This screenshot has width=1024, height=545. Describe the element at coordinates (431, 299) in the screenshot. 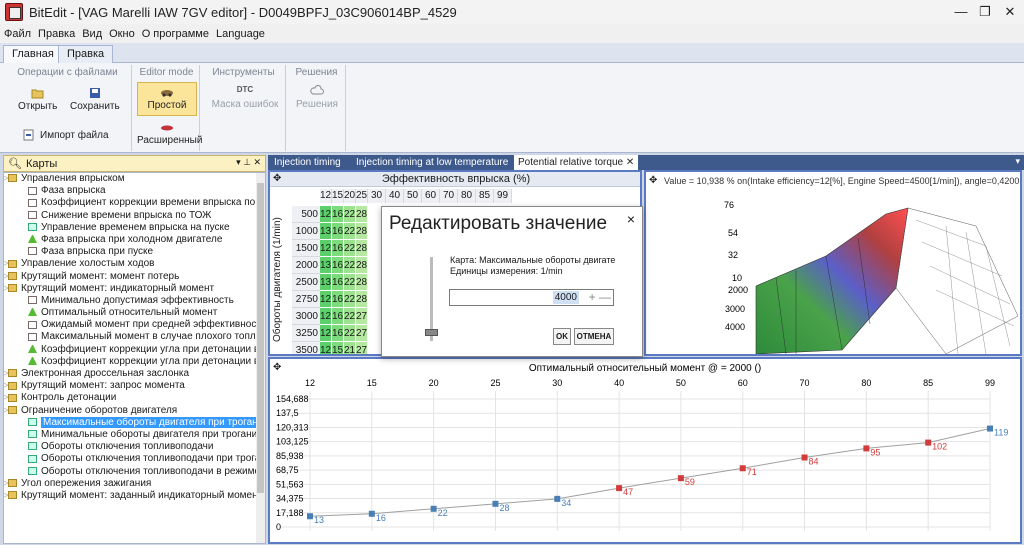

I see `value-slider` at that location.